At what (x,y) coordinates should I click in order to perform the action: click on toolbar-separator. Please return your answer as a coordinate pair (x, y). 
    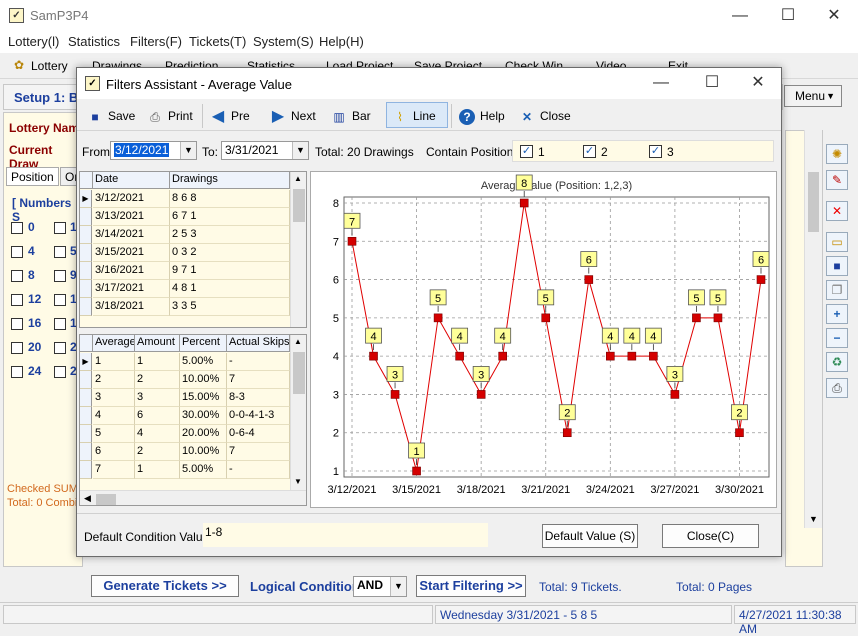
    Looking at the image, I should click on (451, 116).